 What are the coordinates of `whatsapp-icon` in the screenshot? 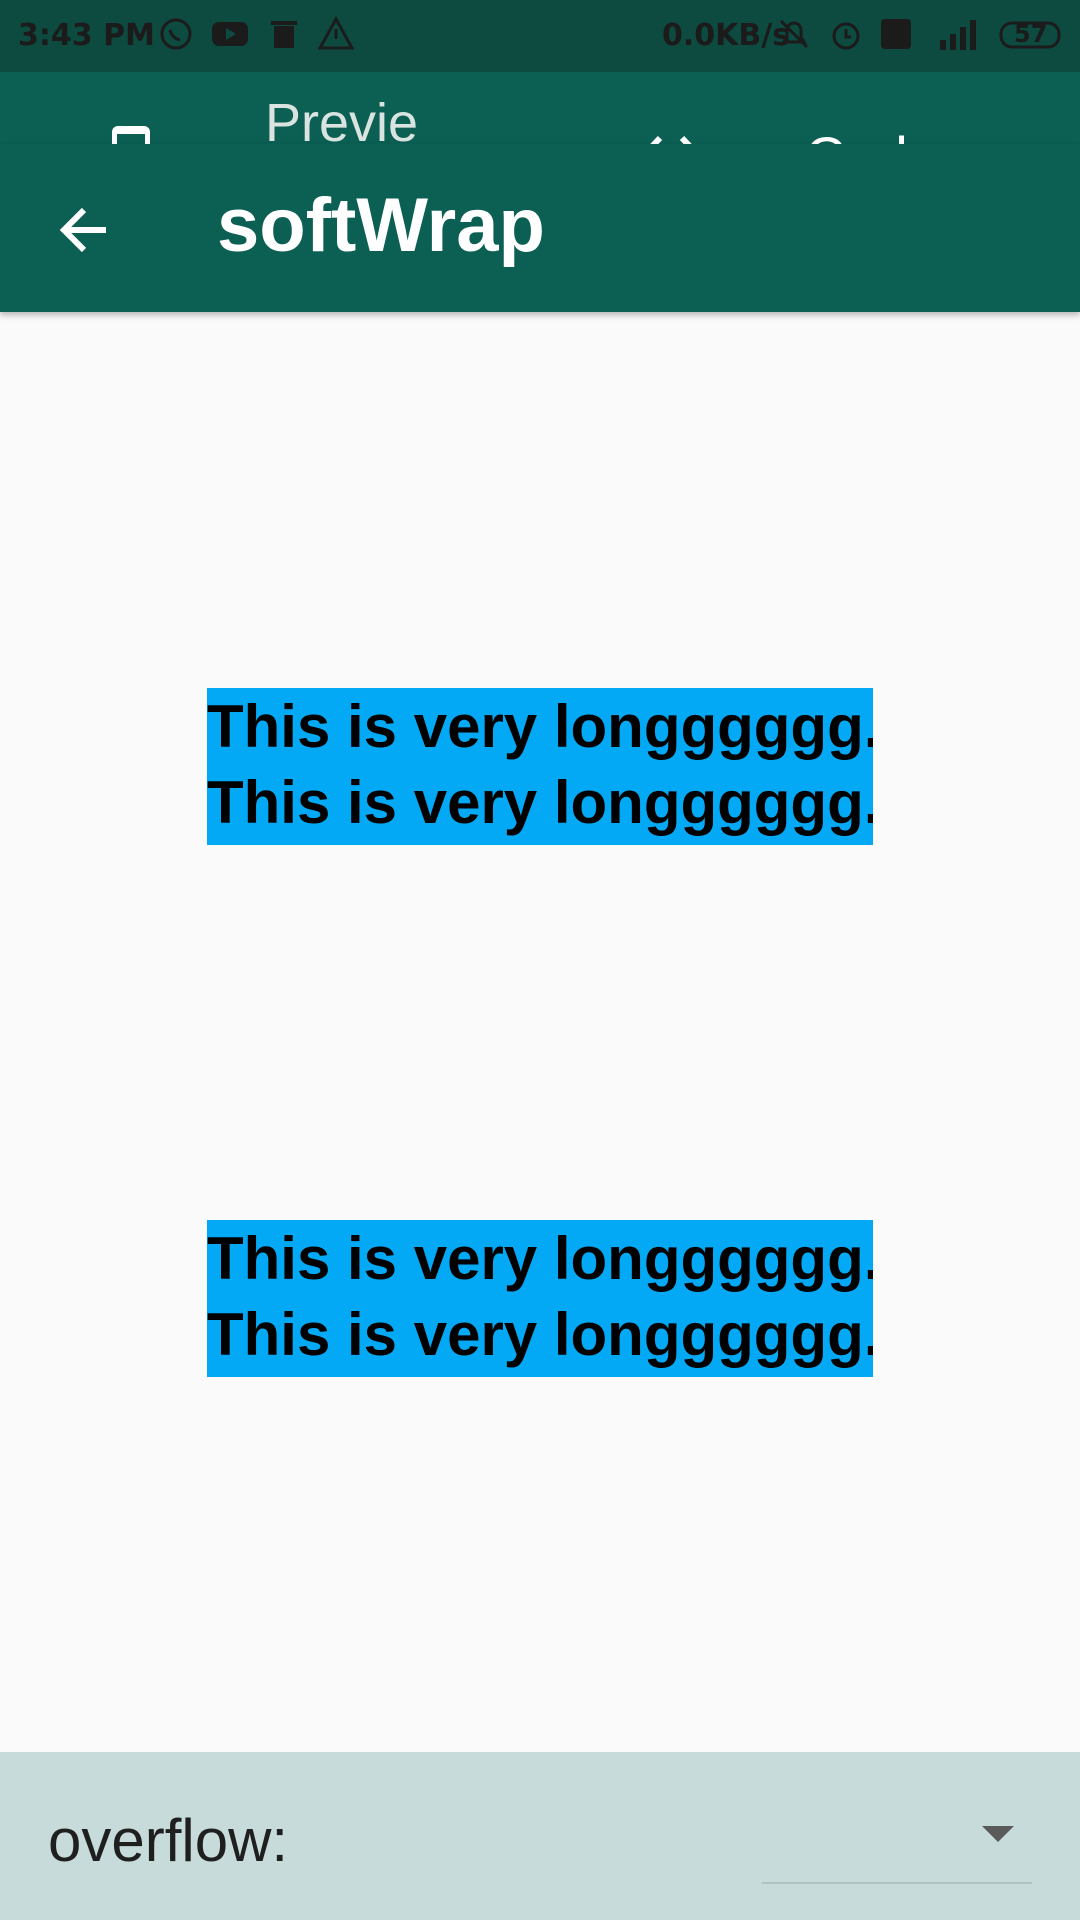 It's located at (176, 34).